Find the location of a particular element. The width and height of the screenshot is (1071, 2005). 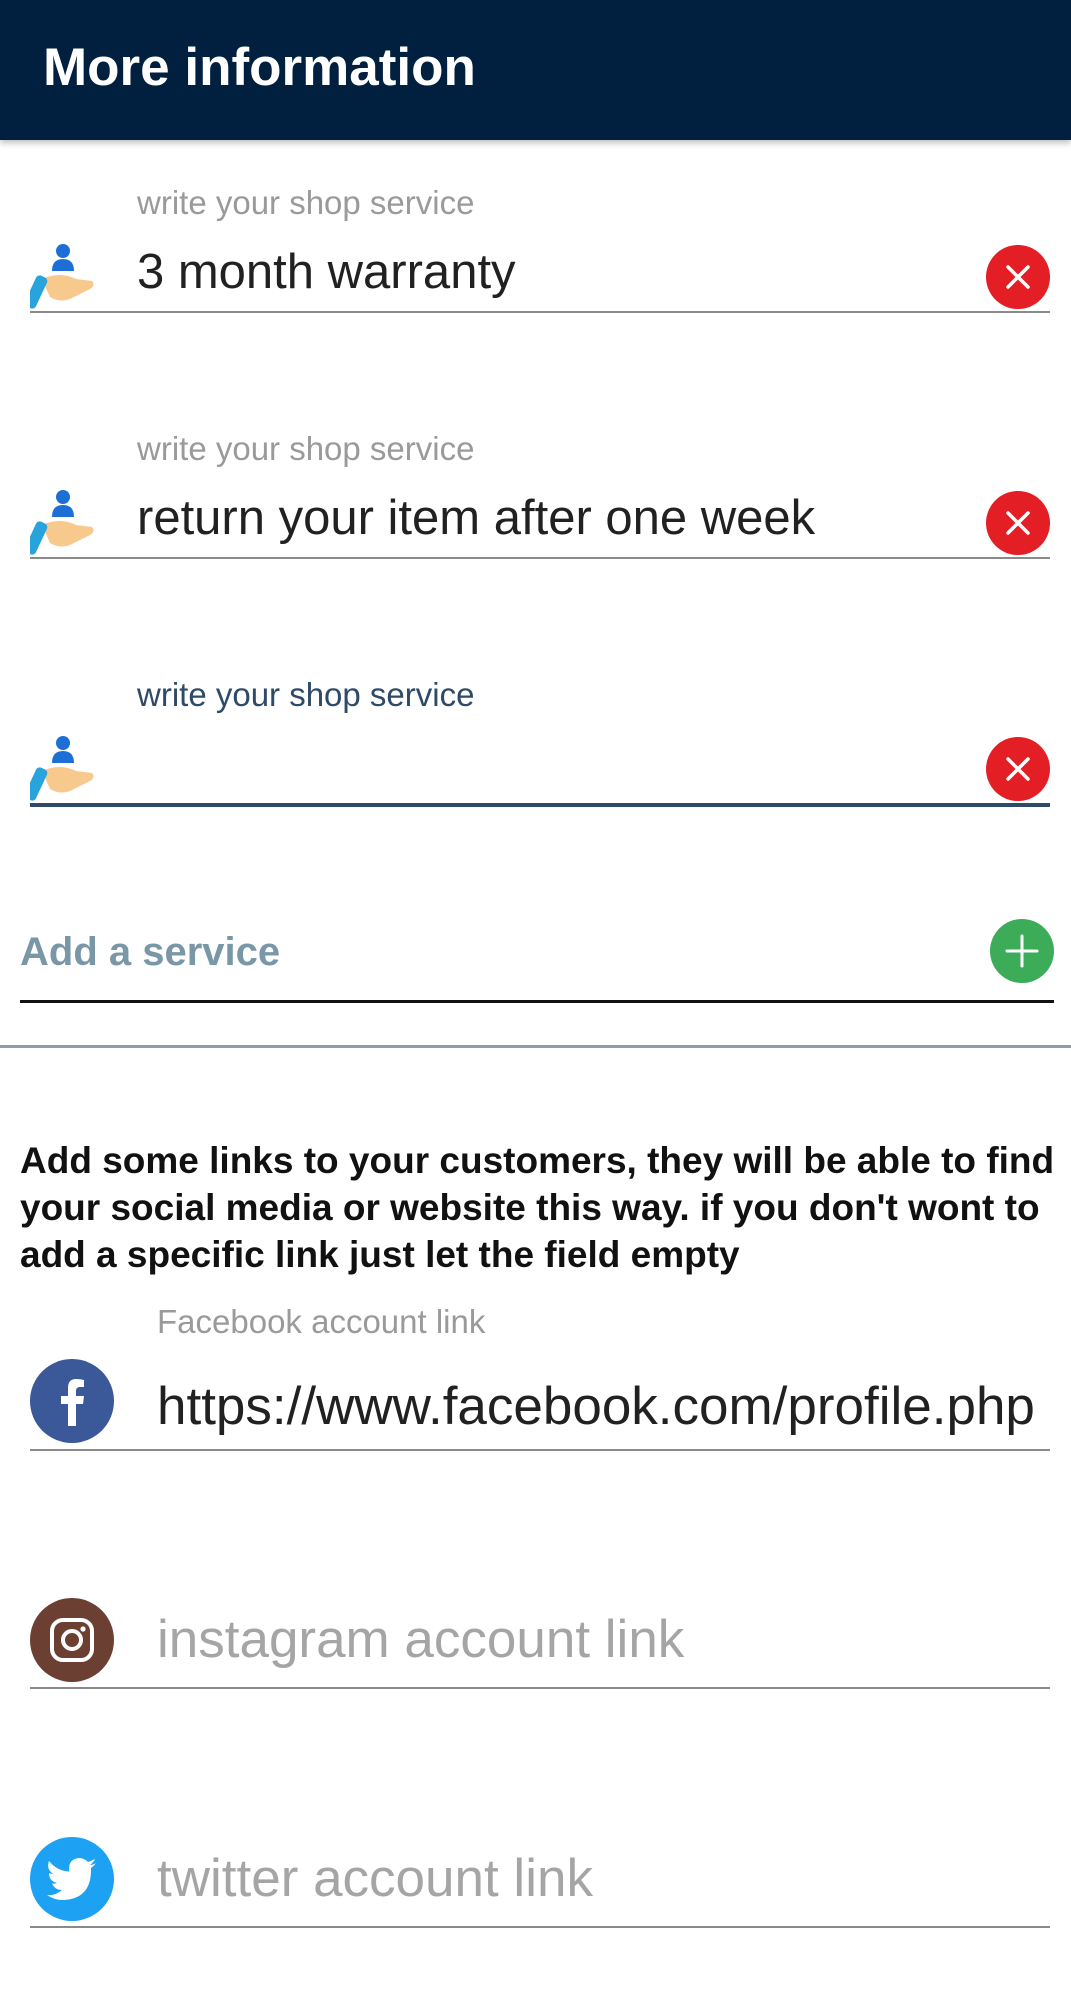

twitter-link-input: twitter account link is located at coordinates (603, 1879).